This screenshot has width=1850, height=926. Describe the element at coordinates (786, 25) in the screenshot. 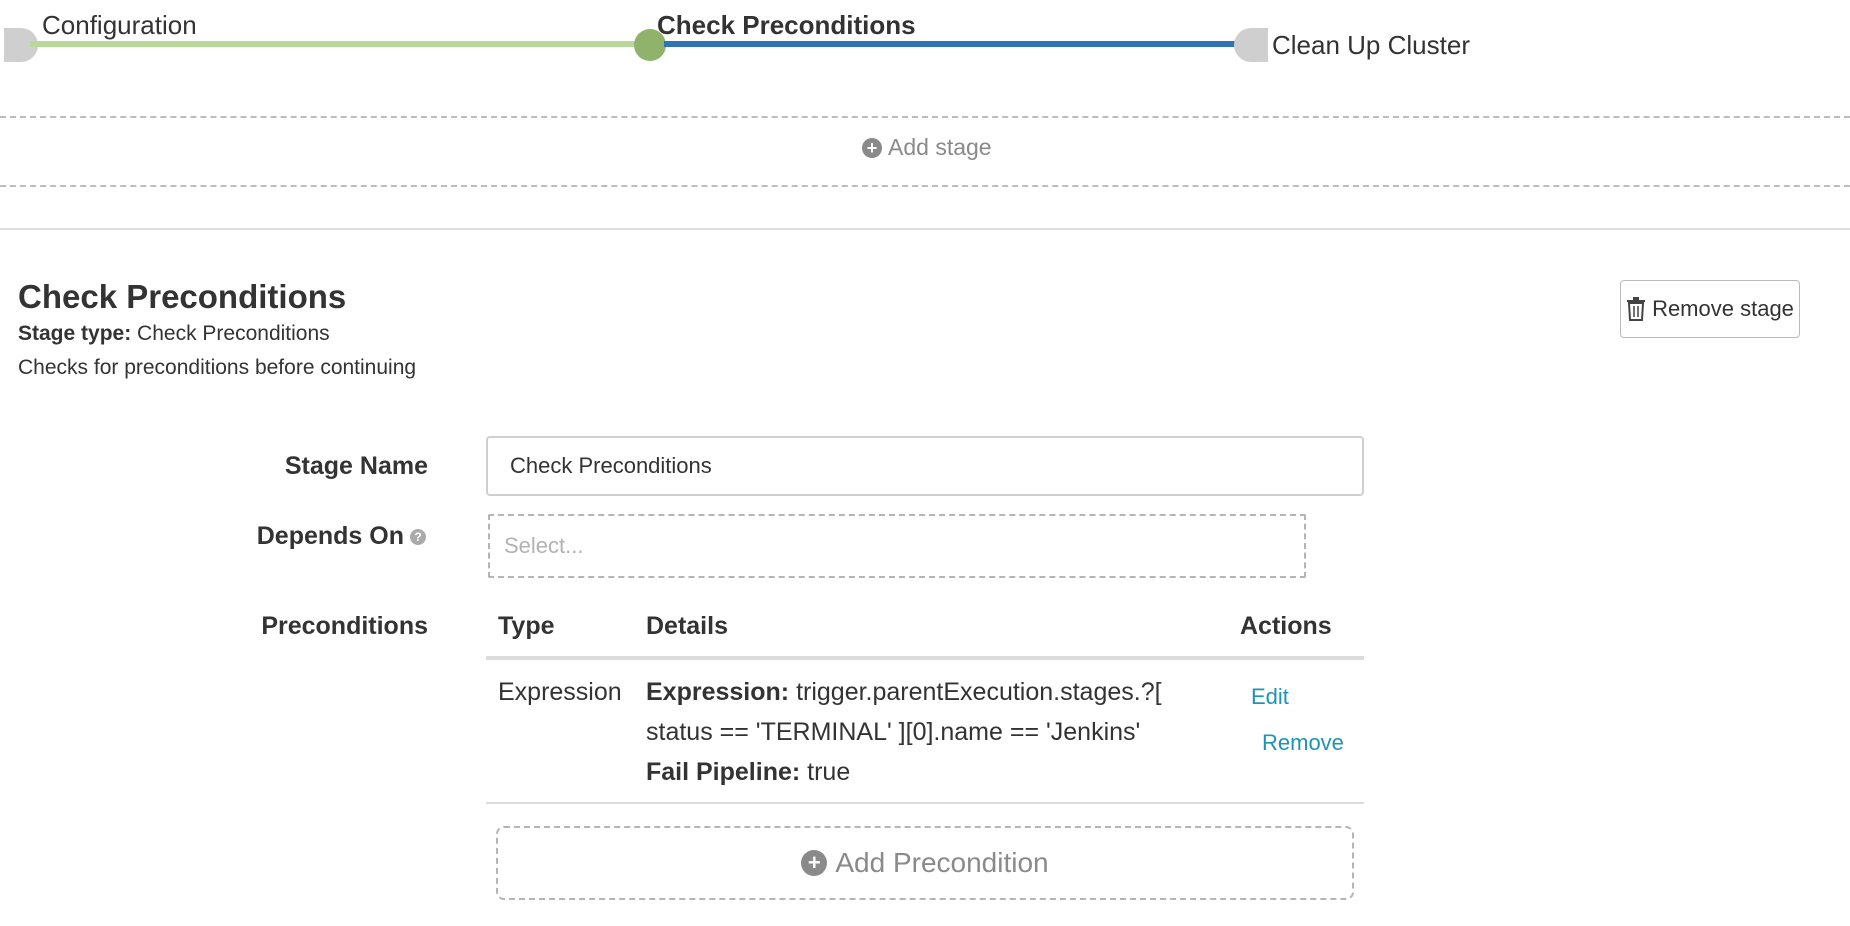

I see `stage-label-check-preconditions: Check Preconditions` at that location.